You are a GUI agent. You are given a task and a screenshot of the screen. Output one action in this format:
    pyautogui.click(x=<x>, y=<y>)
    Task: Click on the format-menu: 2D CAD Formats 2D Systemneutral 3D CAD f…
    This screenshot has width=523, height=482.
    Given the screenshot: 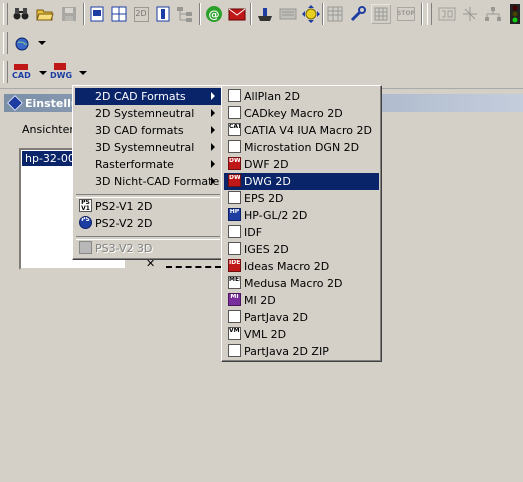 What is the action you would take?
    pyautogui.click(x=148, y=172)
    